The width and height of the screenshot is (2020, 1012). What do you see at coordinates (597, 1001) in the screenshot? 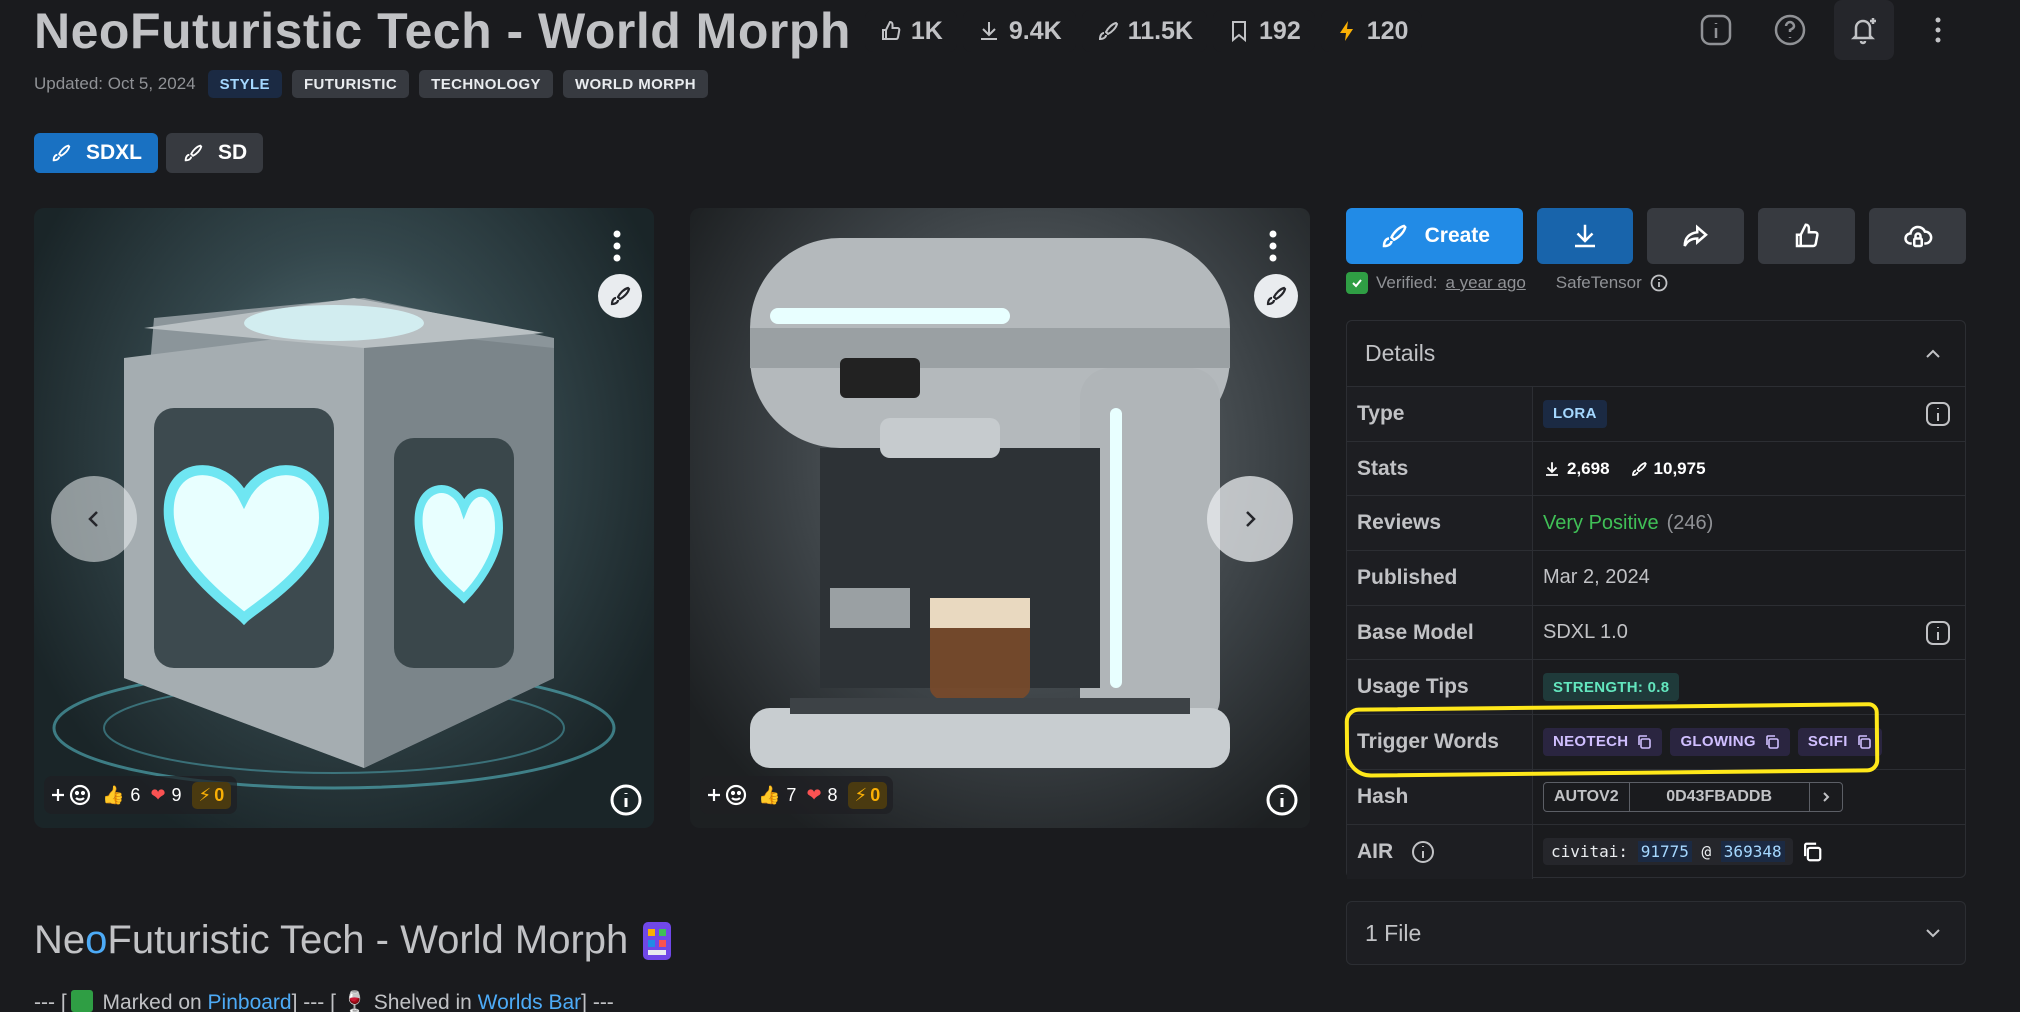
I see `desc-text: ] ---` at bounding box center [597, 1001].